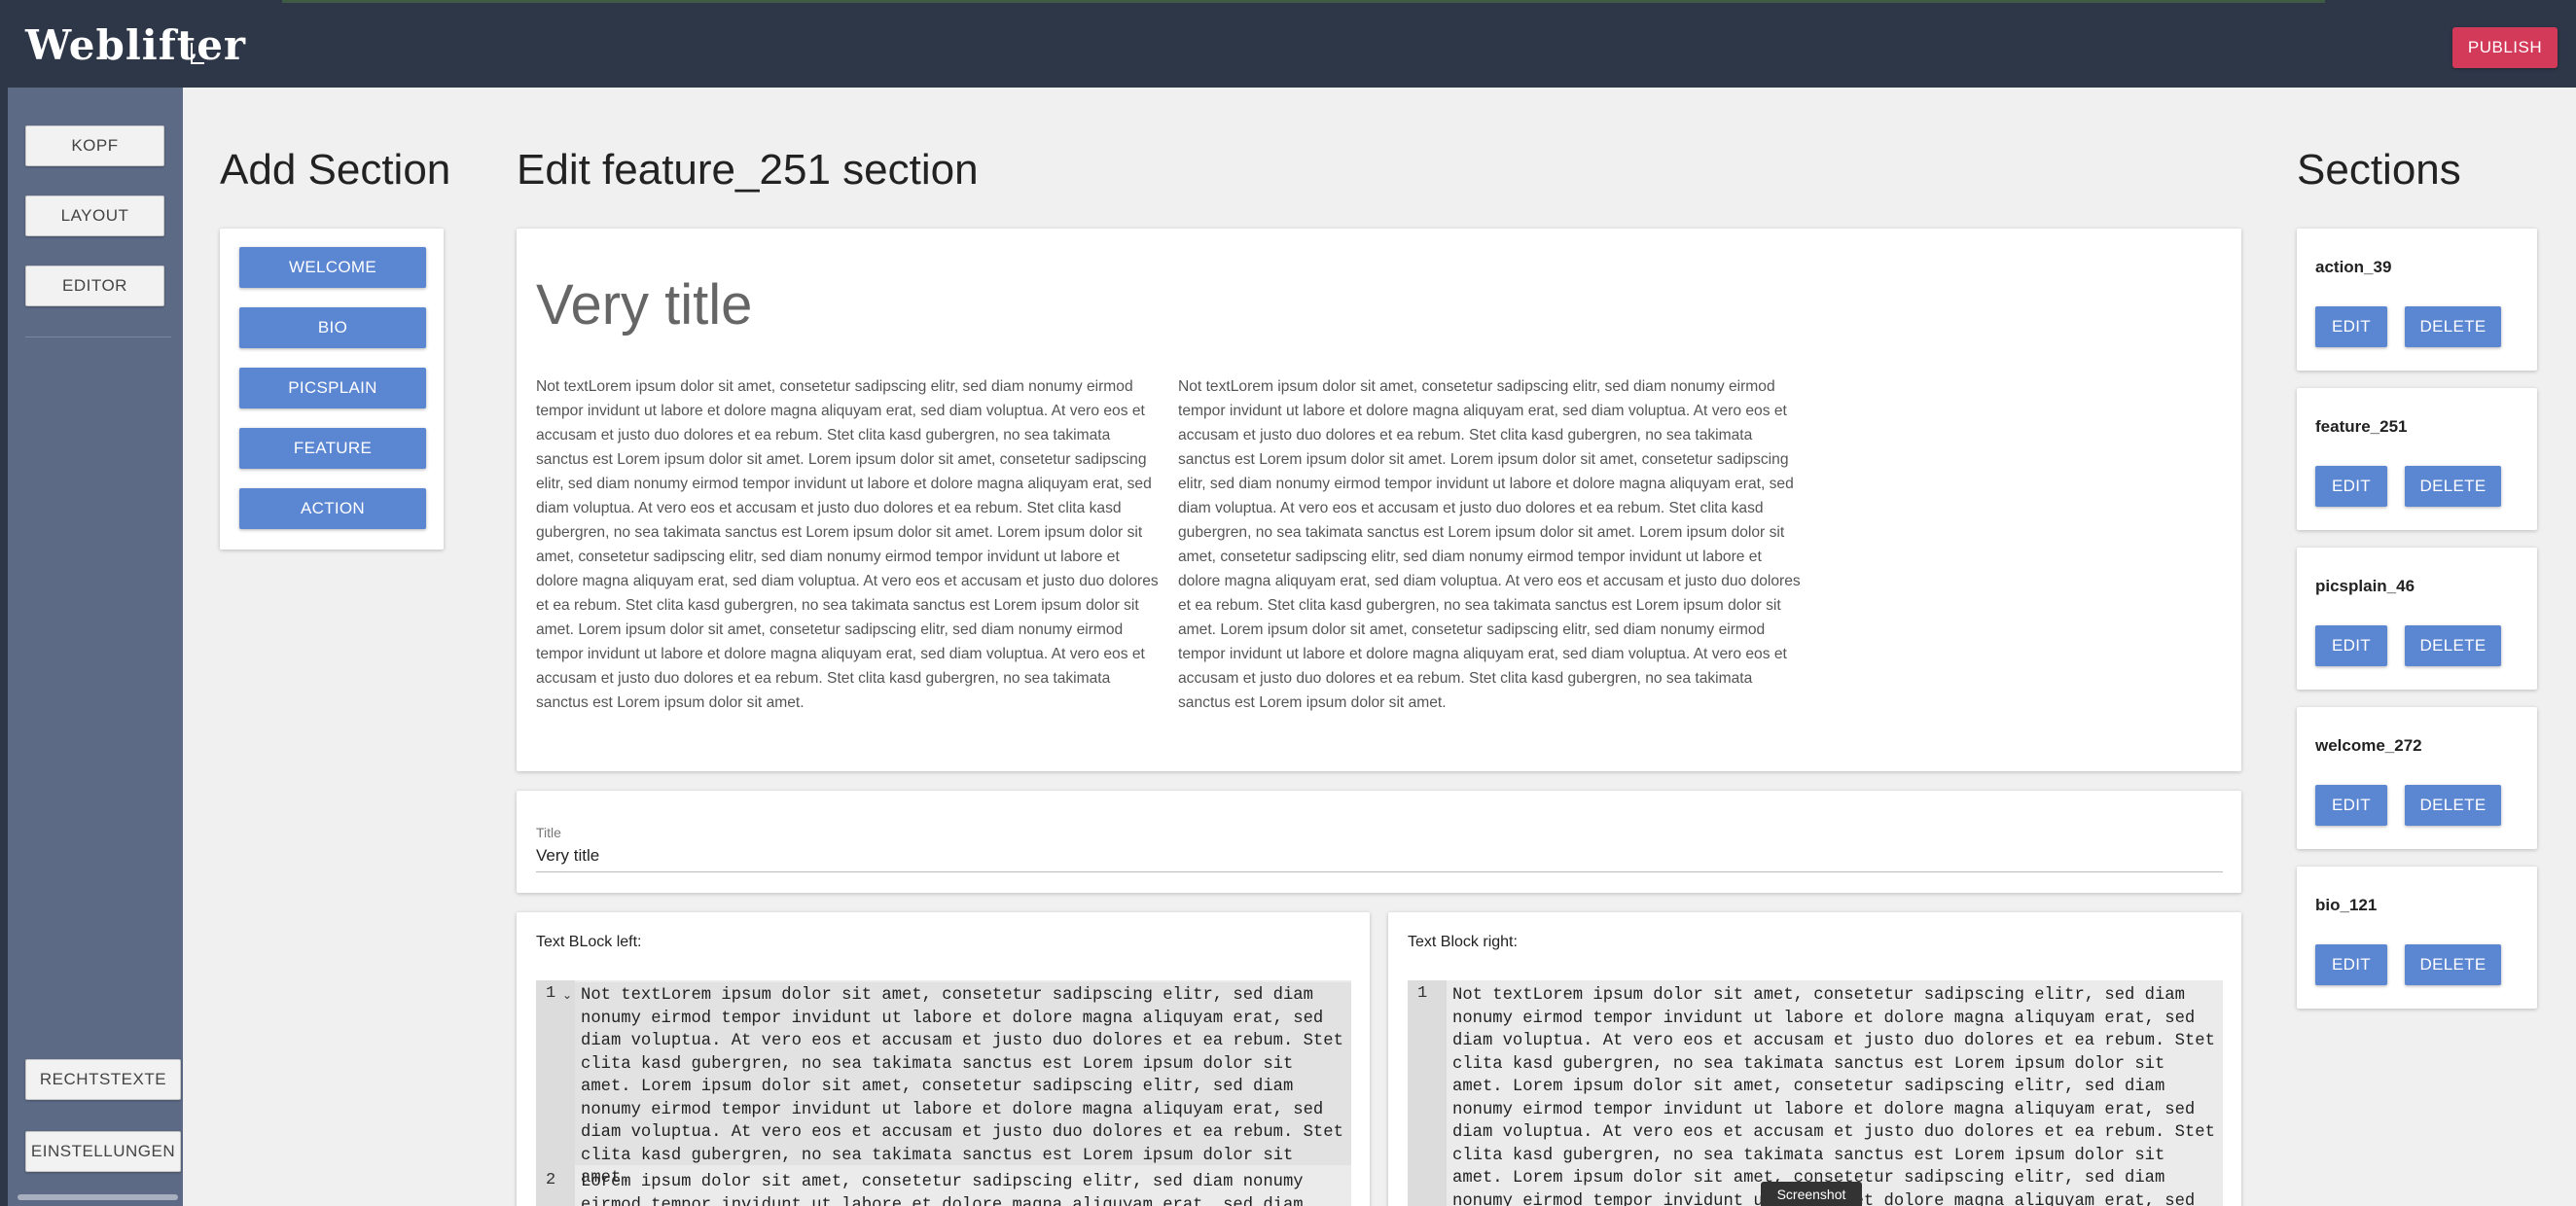 This screenshot has width=2576, height=1206. What do you see at coordinates (551, 1180) in the screenshot?
I see `line-number: 2` at bounding box center [551, 1180].